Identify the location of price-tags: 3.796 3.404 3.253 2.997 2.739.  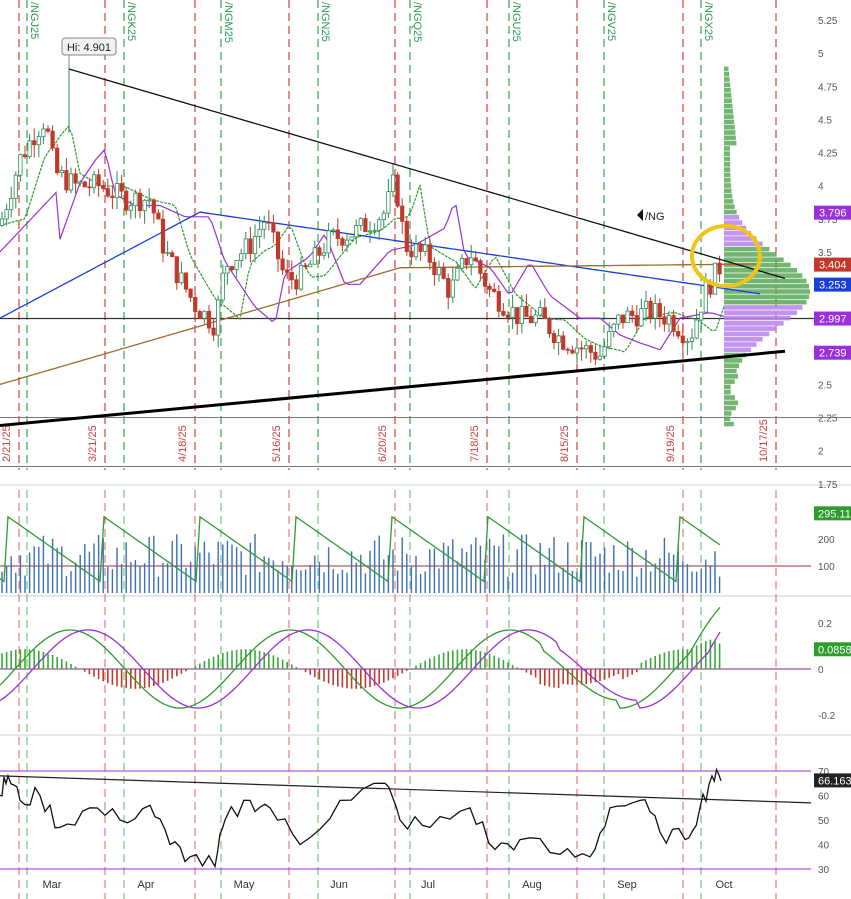
(832, 282).